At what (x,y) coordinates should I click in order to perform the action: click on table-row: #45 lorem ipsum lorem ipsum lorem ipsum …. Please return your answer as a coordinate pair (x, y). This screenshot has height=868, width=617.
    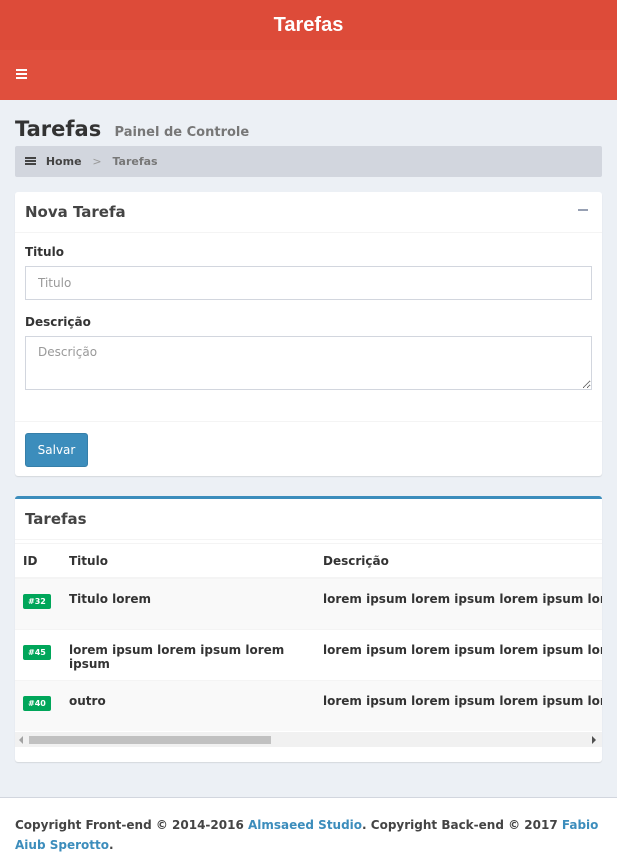
    Looking at the image, I should click on (308, 654).